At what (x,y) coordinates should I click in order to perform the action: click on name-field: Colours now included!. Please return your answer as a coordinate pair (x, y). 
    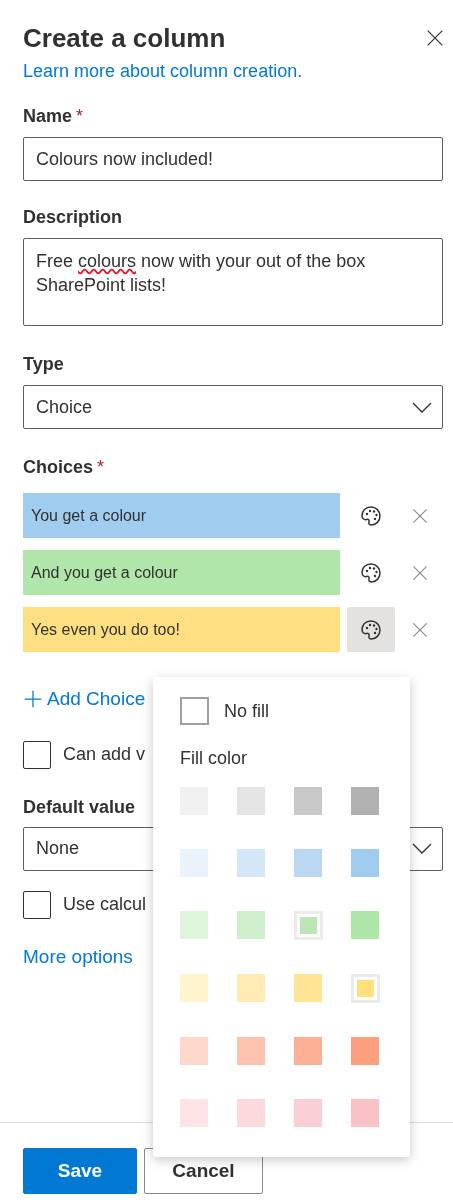
    Looking at the image, I should click on (233, 159).